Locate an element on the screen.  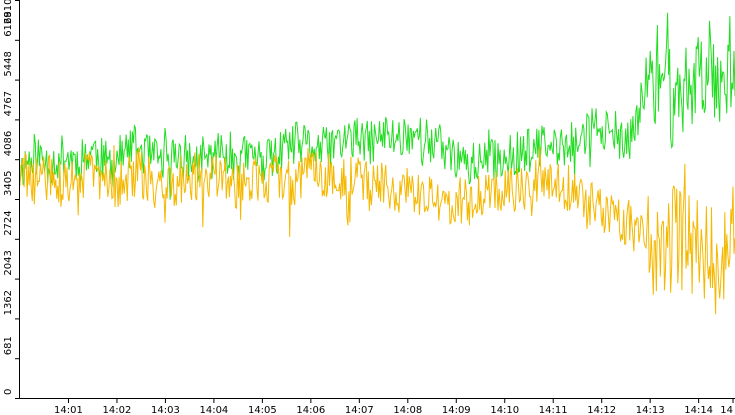
x-tick-label: 14:07 is located at coordinates (359, 410).